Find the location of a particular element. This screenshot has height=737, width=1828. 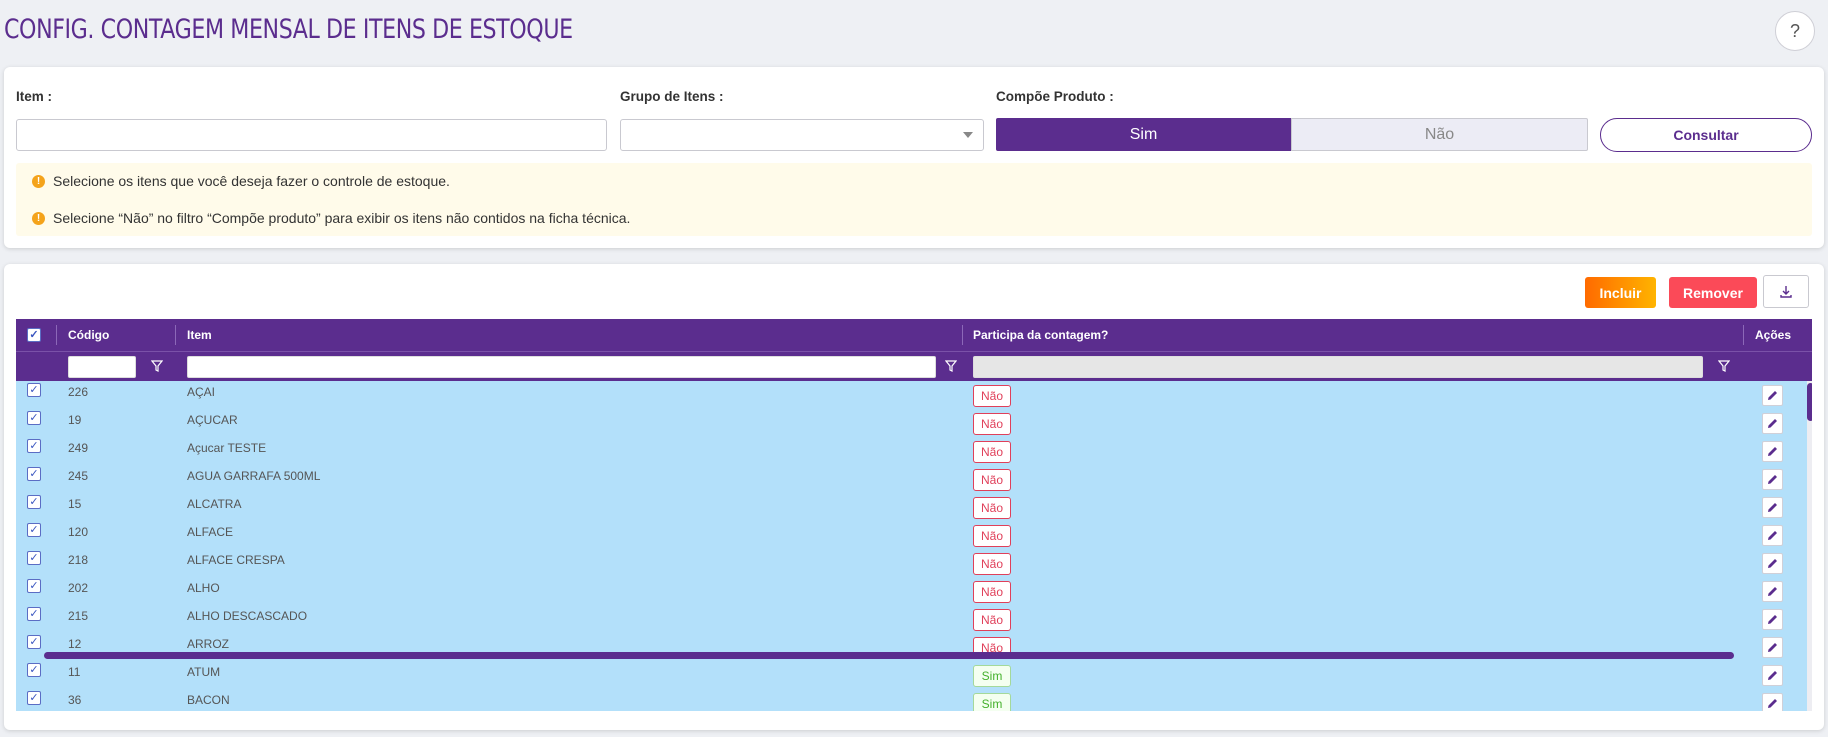

cell-item: ALFACE CRESPA is located at coordinates (236, 560).